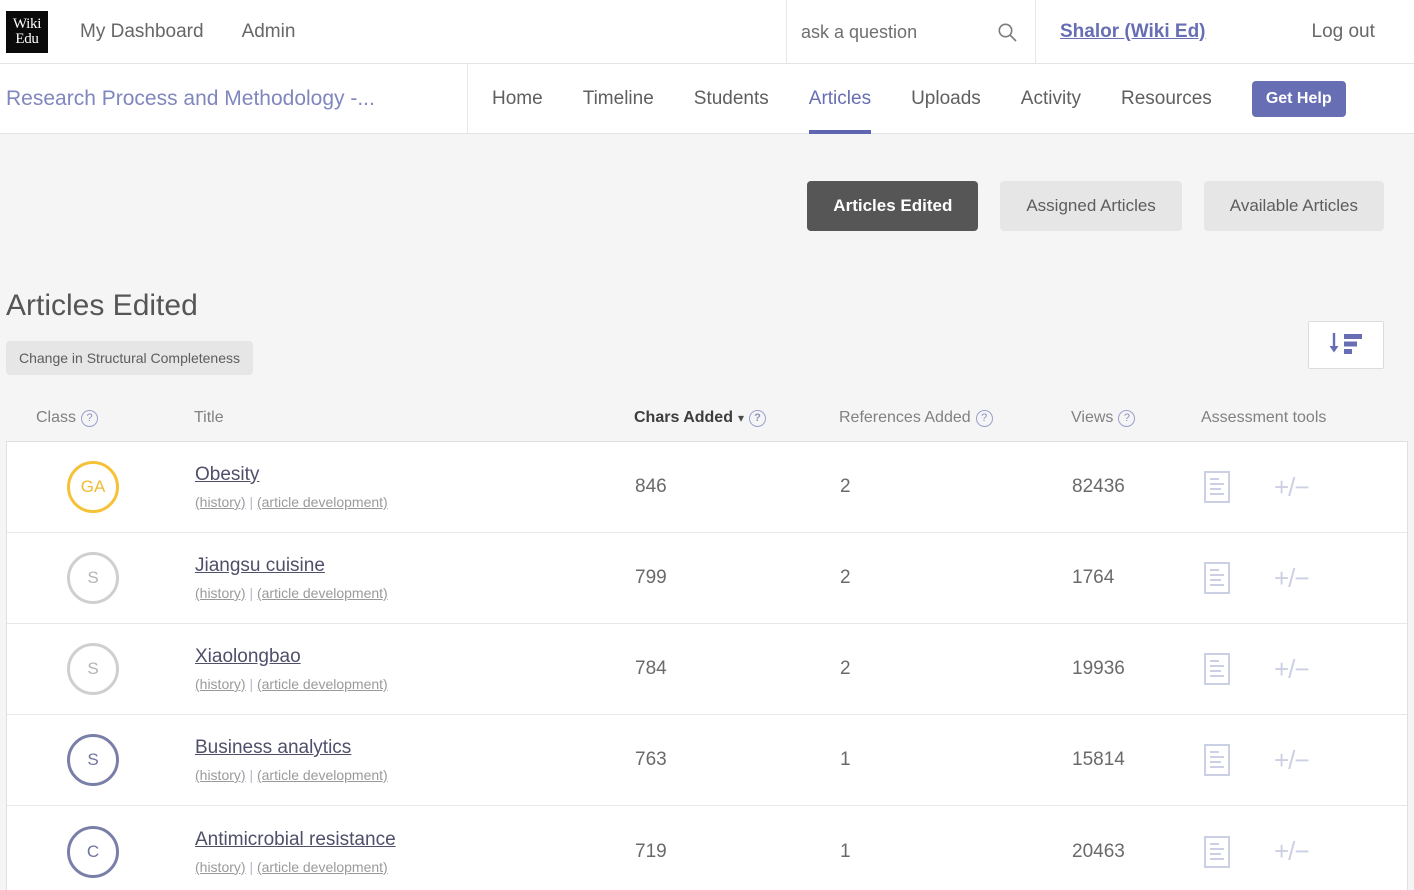 The image size is (1414, 890). Describe the element at coordinates (415, 840) in the screenshot. I see `article-title-link: Antimicrobial resistance` at that location.